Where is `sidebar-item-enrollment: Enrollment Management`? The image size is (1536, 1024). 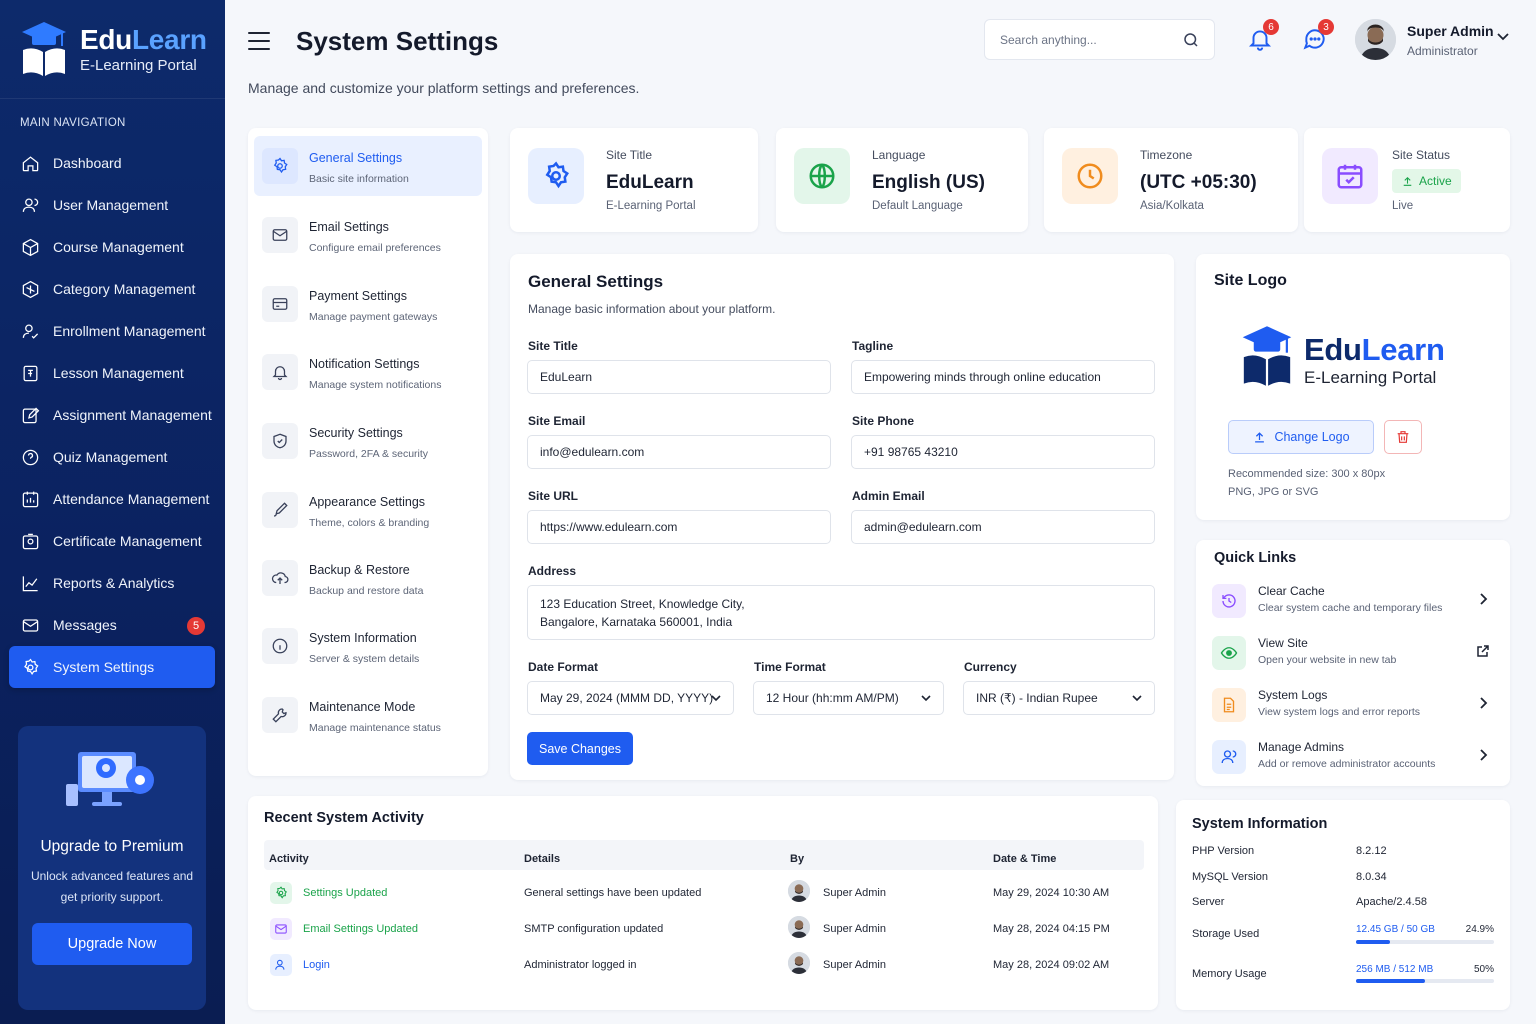
sidebar-item-enrollment: Enrollment Management is located at coordinates (112, 331).